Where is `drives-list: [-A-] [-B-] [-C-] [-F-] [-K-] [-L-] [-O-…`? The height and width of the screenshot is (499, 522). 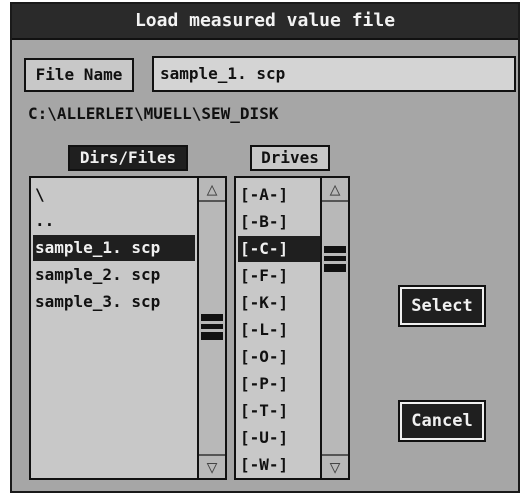 drives-list: [-A-] [-B-] [-C-] [-F-] [-K-] [-L-] [-O-… is located at coordinates (292, 328).